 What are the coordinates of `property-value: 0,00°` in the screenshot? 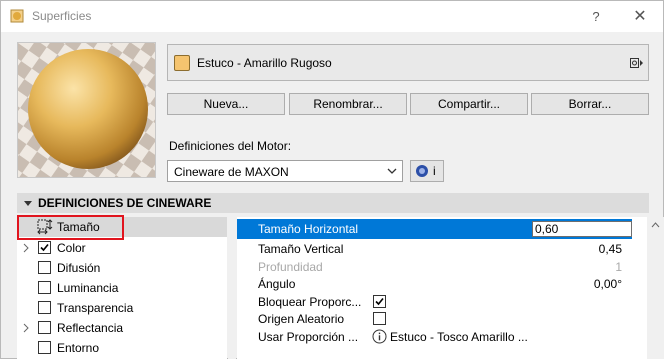 It's located at (608, 284).